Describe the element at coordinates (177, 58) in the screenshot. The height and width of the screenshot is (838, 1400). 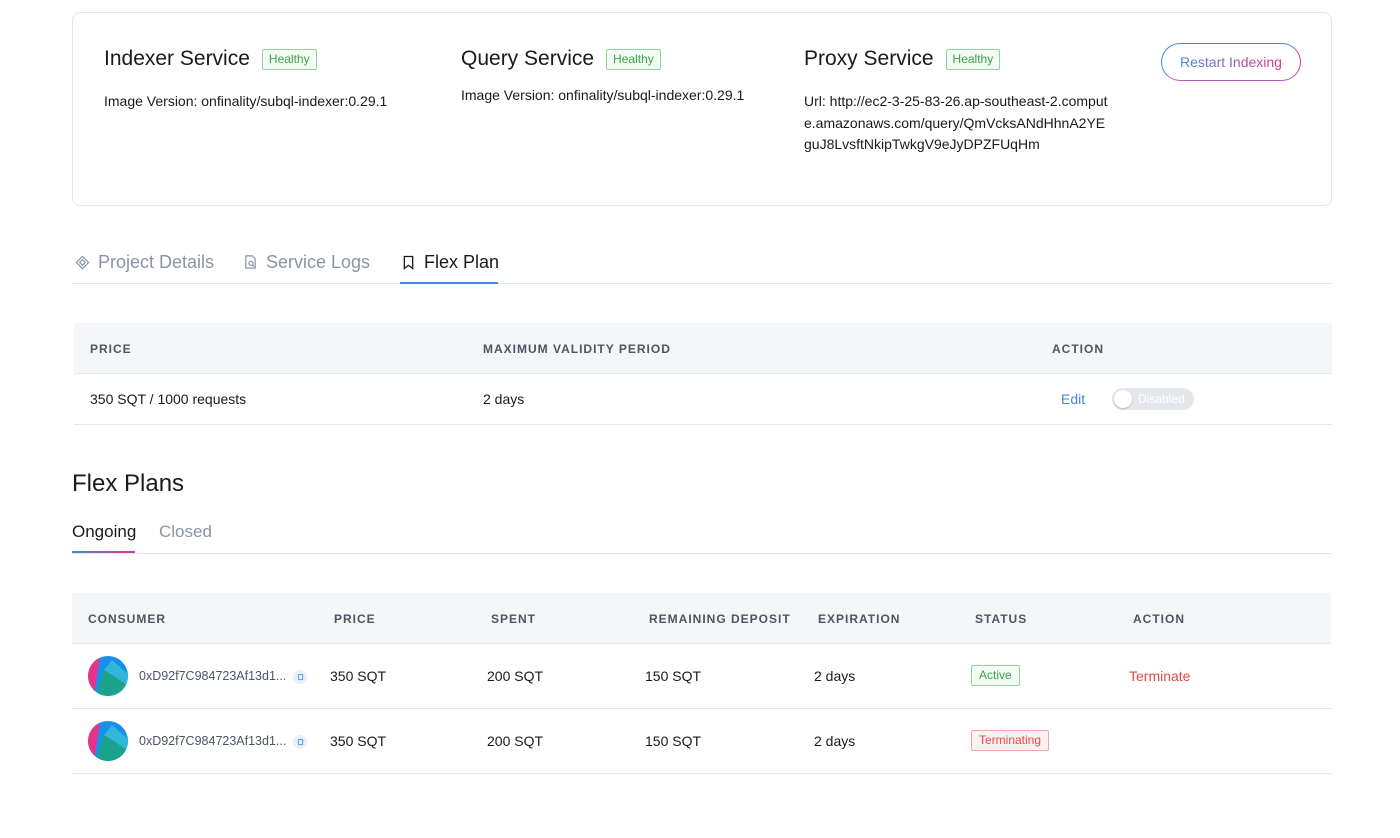
I see `indexer-service-title: Indexer Service` at that location.